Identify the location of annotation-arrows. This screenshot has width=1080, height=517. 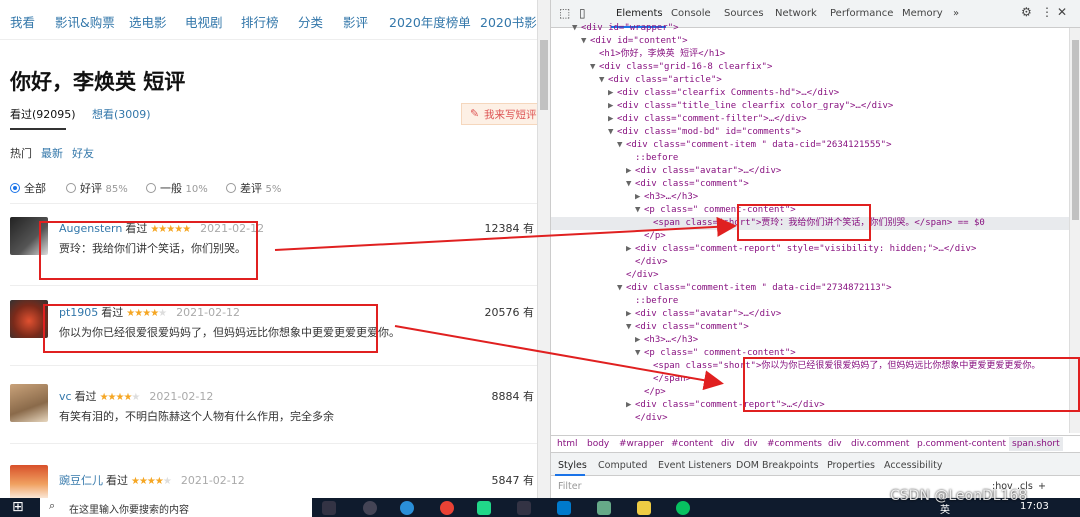
(505, 303).